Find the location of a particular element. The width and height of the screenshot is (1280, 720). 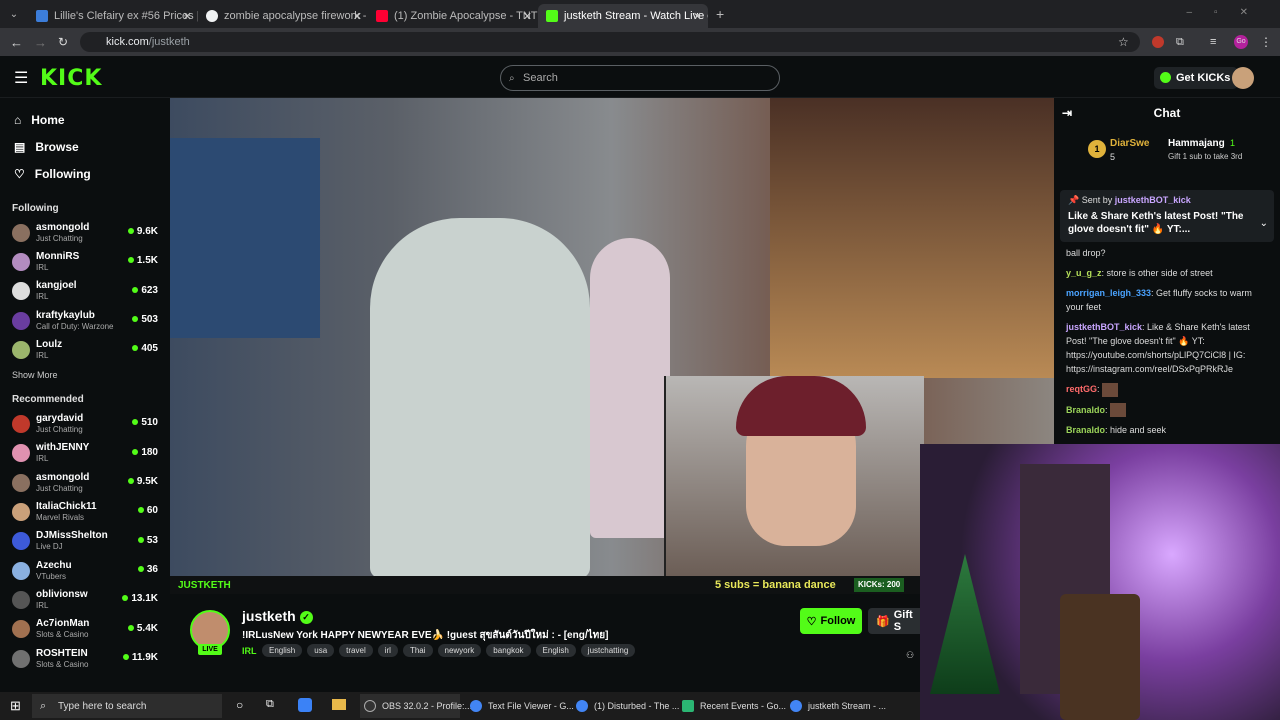

browser-tab-4: justketh Stream - Watch Live o ✕ is located at coordinates (623, 16).